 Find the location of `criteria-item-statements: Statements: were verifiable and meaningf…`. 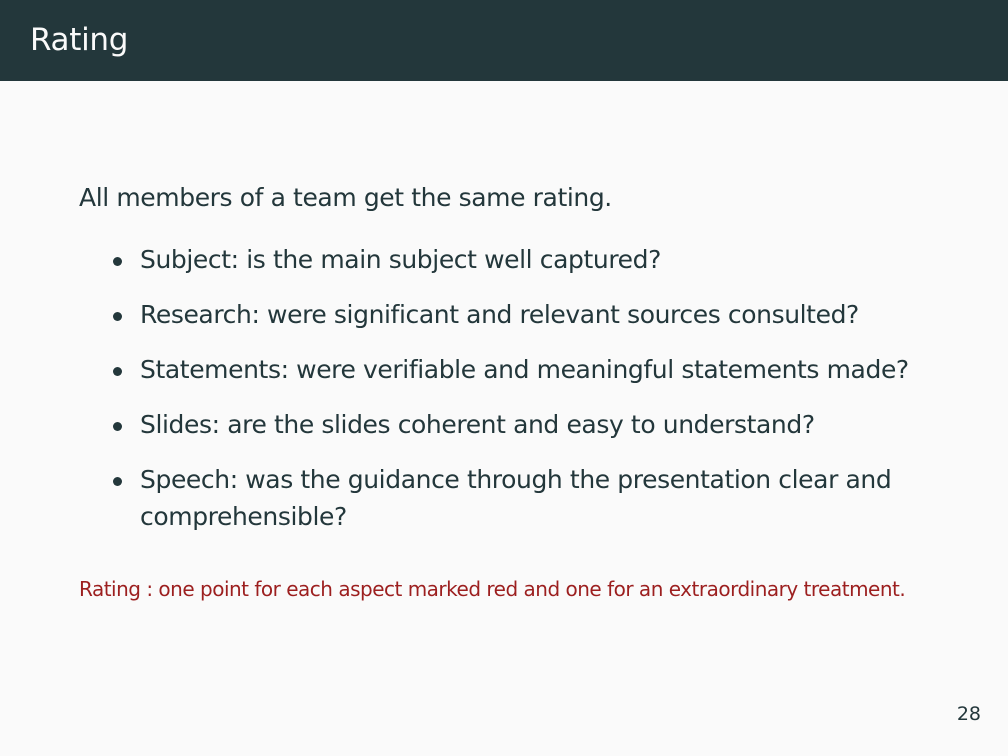

criteria-item-statements: Statements: were verifiable and meaningf… is located at coordinates (519, 369).